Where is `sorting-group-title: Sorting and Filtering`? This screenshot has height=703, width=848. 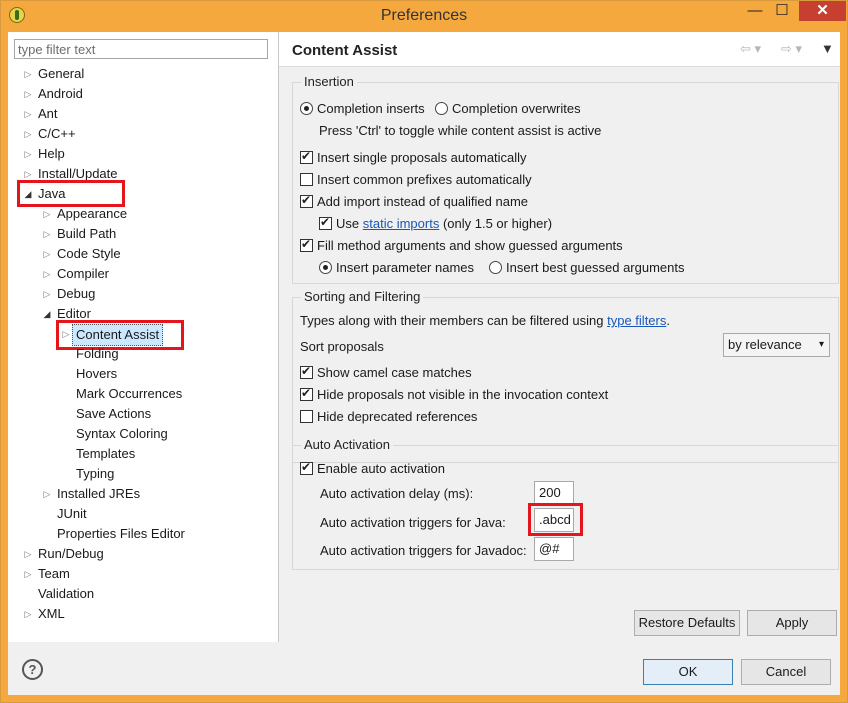 sorting-group-title: Sorting and Filtering is located at coordinates (362, 296).